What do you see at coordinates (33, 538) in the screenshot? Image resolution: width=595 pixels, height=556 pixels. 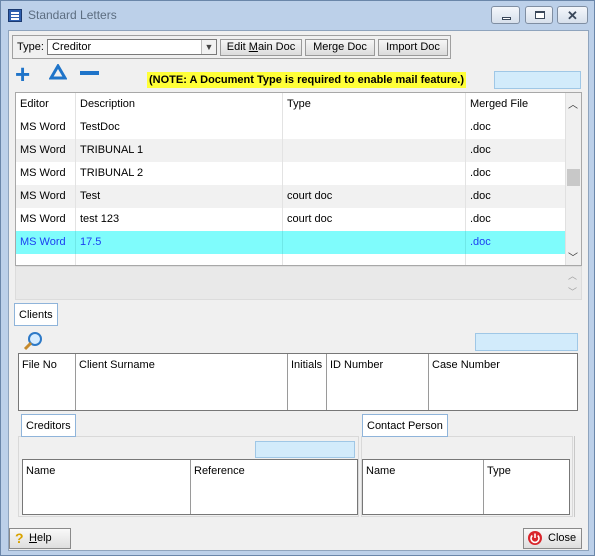 I see `help-mnemonic: H` at bounding box center [33, 538].